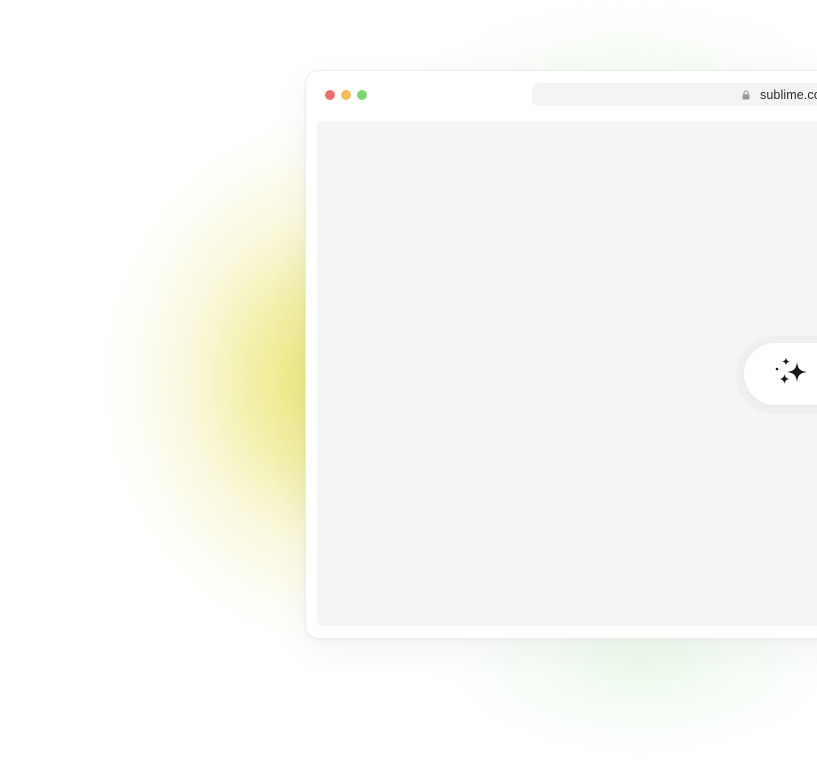 The width and height of the screenshot is (817, 761). I want to click on address-url: sublime.cor, so click(788, 94).